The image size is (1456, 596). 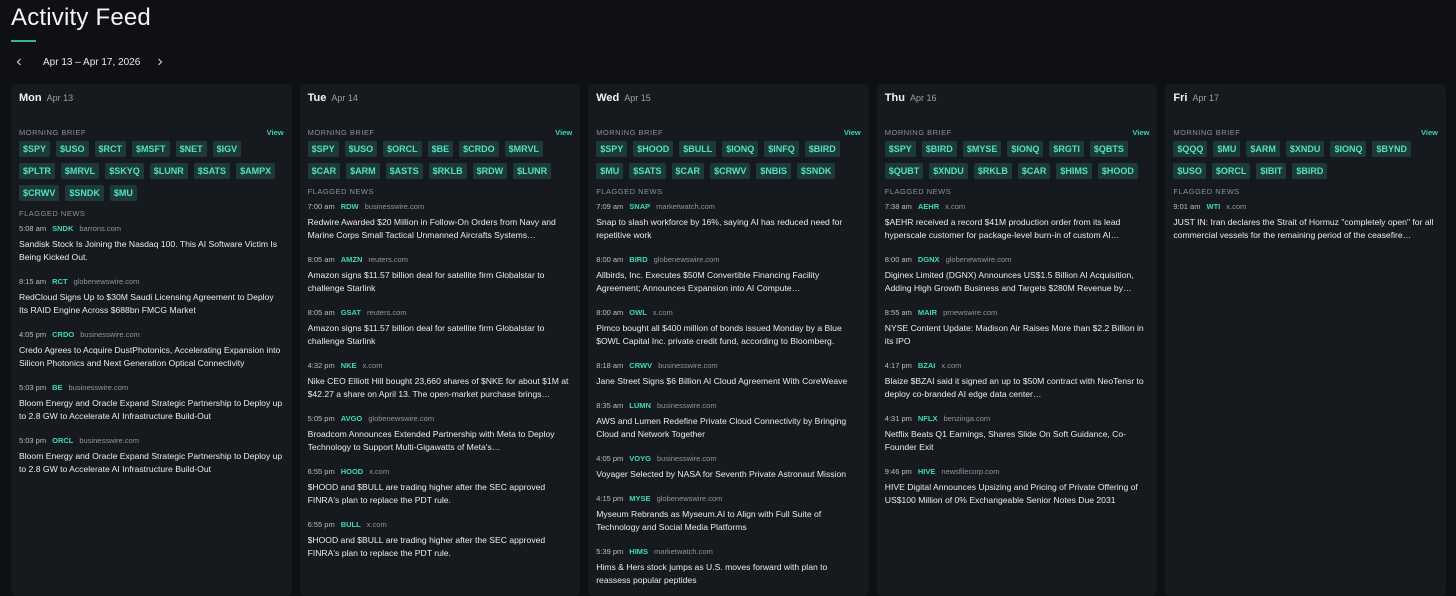 What do you see at coordinates (1263, 149) in the screenshot?
I see `ticker-chip: $ARM` at bounding box center [1263, 149].